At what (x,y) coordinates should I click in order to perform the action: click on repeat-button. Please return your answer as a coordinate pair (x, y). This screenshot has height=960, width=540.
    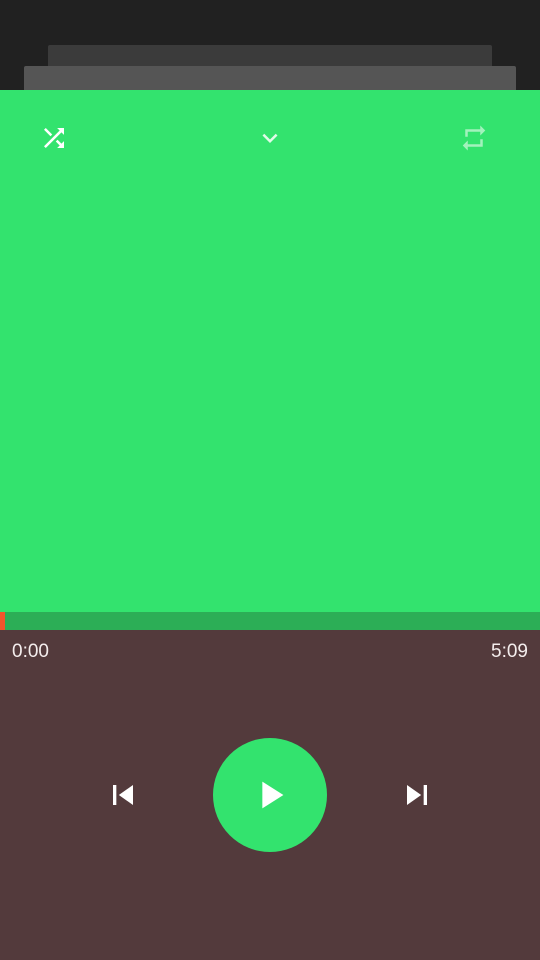
    Looking at the image, I should click on (474, 138).